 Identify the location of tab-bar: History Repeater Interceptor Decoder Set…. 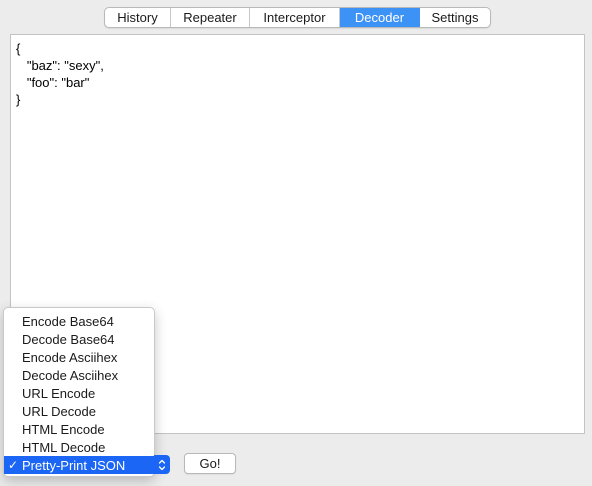
(297, 17).